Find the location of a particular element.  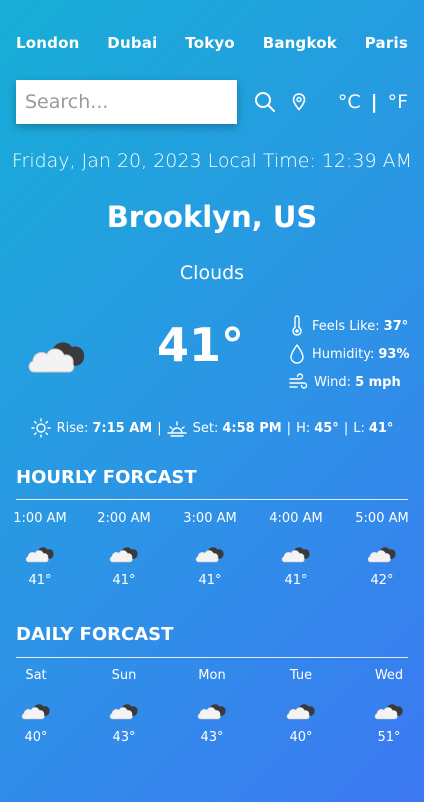

hourly-time: 3:00 AM is located at coordinates (210, 518).